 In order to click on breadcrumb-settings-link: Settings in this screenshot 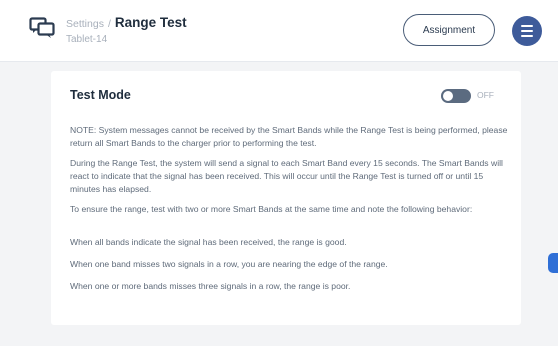, I will do `click(85, 24)`.